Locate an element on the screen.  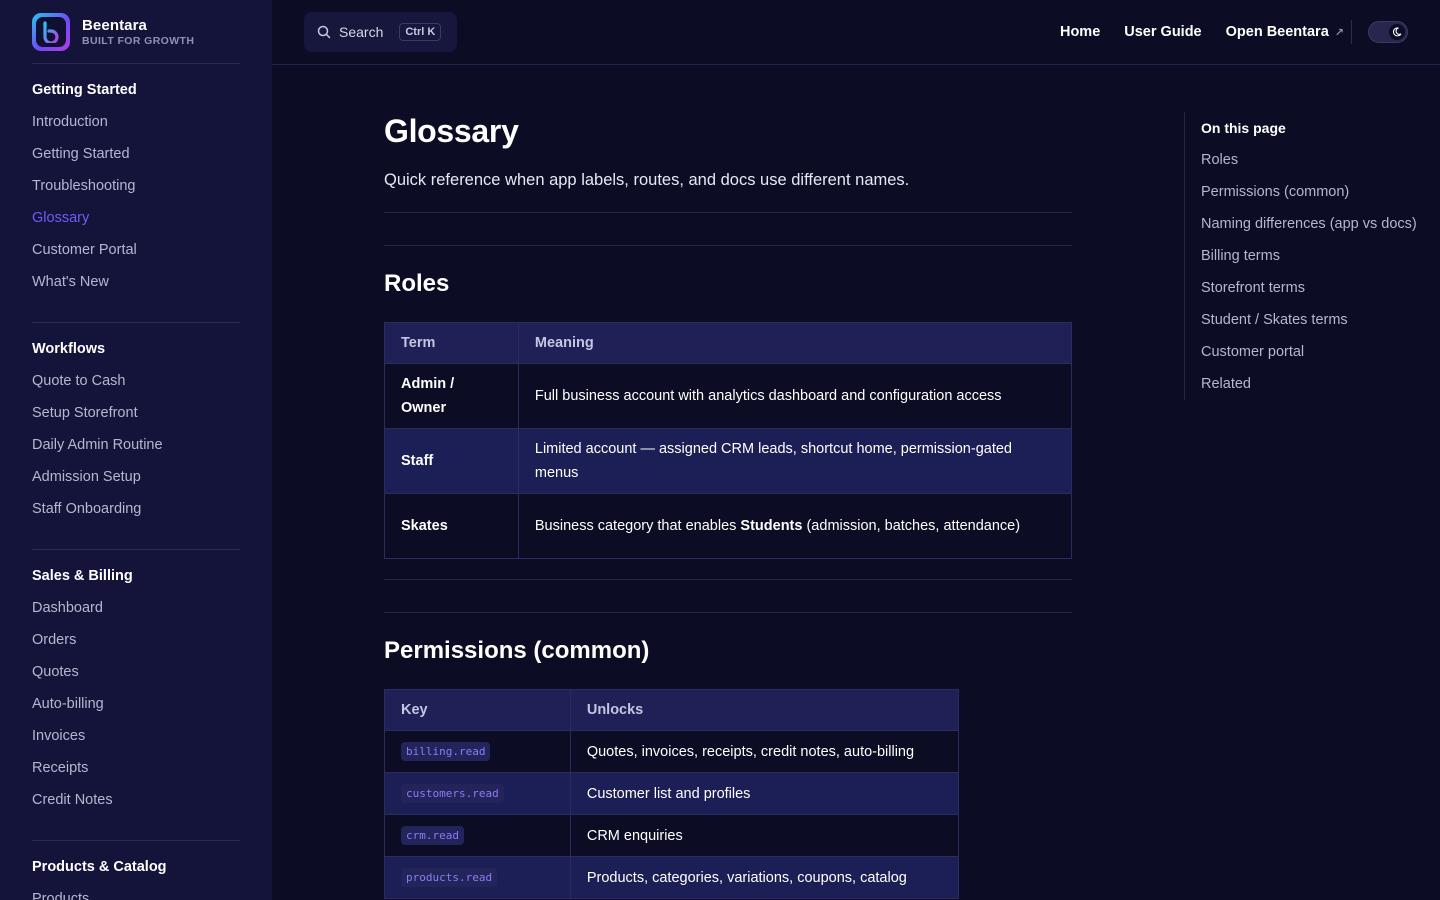
brand-name: Beentara is located at coordinates (114, 25).